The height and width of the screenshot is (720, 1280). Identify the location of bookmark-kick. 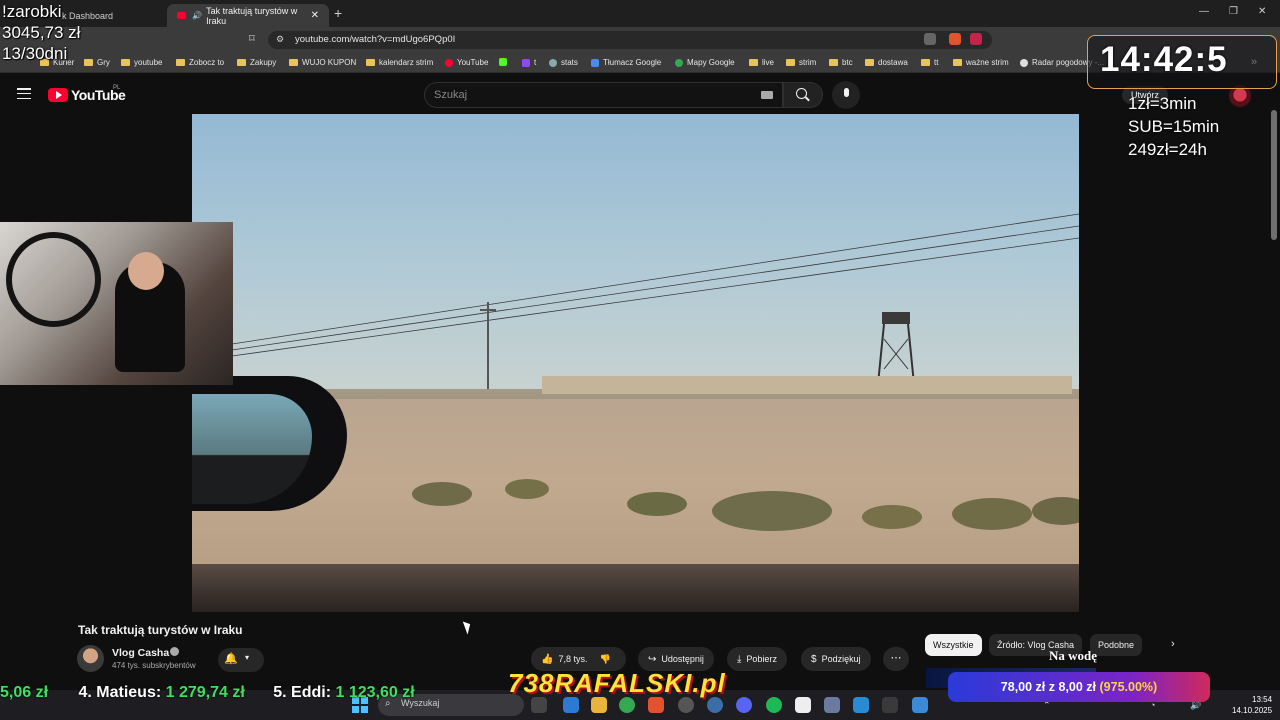
(505, 62).